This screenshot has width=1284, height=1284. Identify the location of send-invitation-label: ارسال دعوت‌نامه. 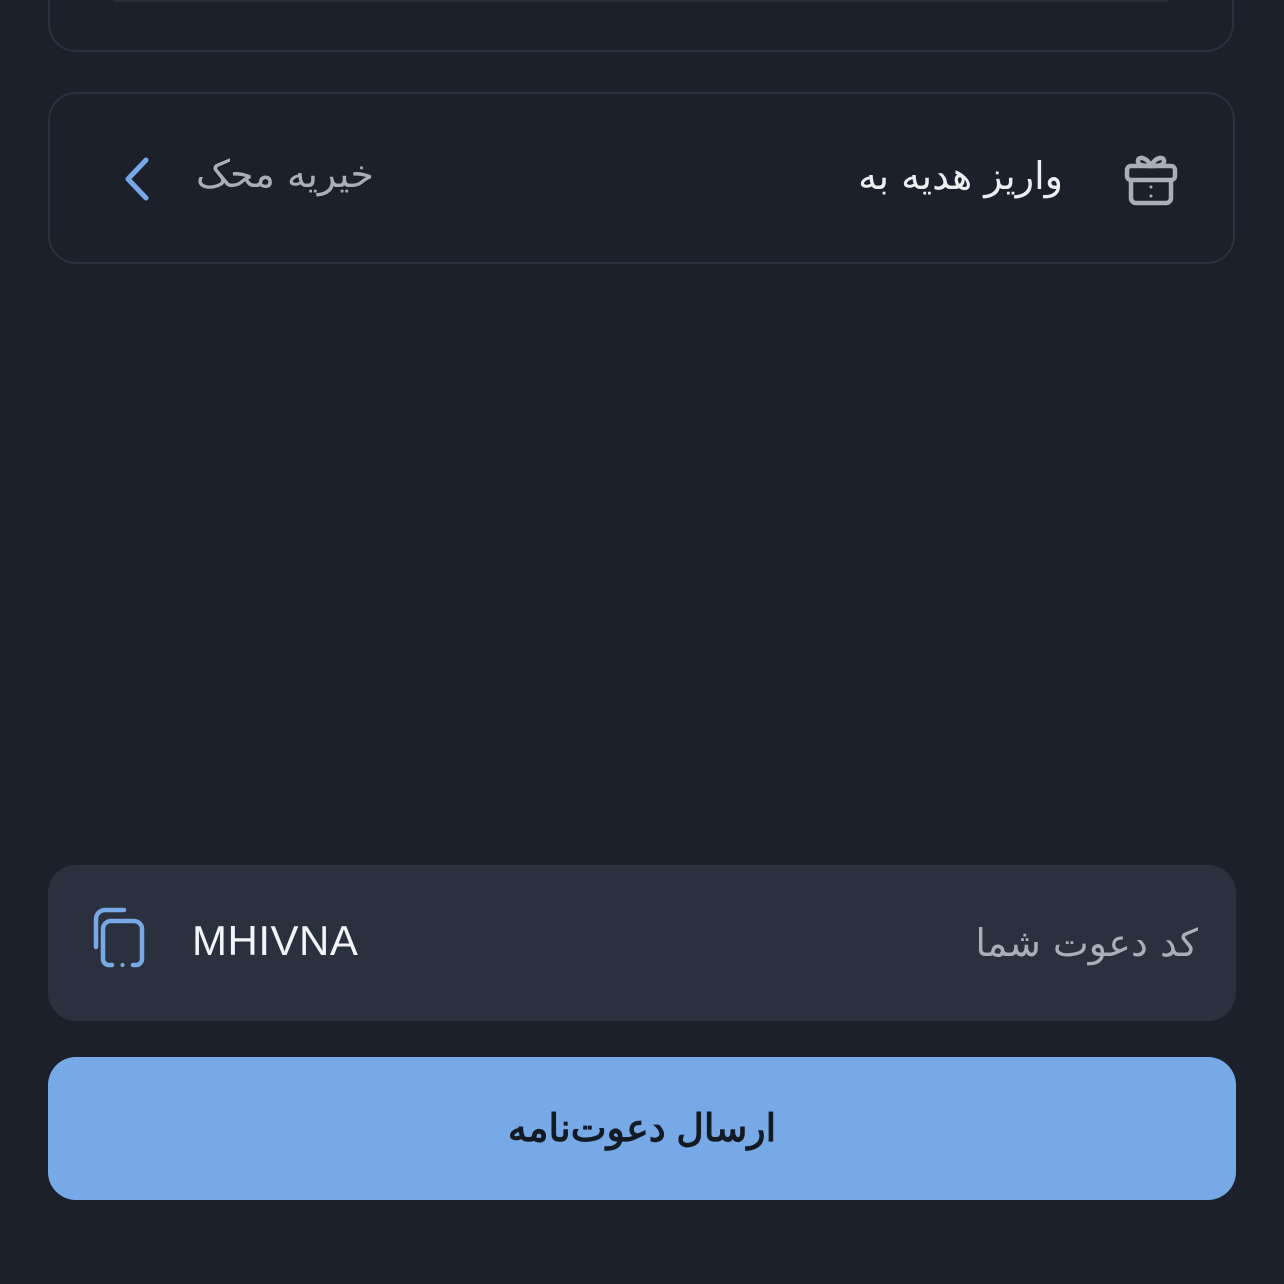
(642, 1129).